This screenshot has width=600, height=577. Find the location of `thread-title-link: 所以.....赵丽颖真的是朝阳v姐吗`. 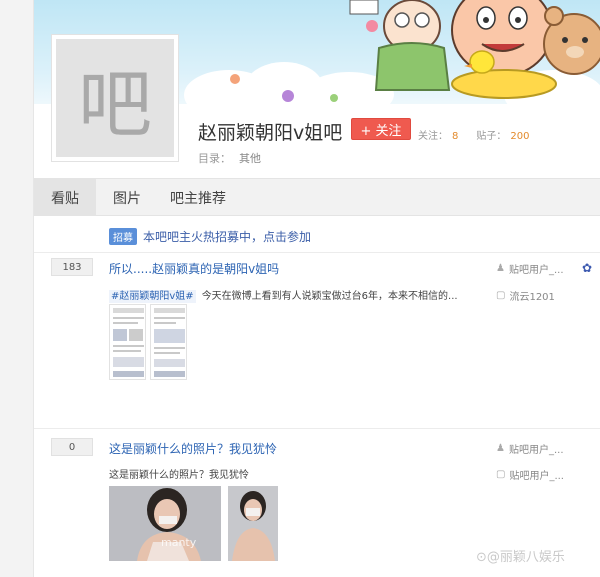

thread-title-link: 所以.....赵丽颖真的是朝阳v姐吗 is located at coordinates (194, 268).